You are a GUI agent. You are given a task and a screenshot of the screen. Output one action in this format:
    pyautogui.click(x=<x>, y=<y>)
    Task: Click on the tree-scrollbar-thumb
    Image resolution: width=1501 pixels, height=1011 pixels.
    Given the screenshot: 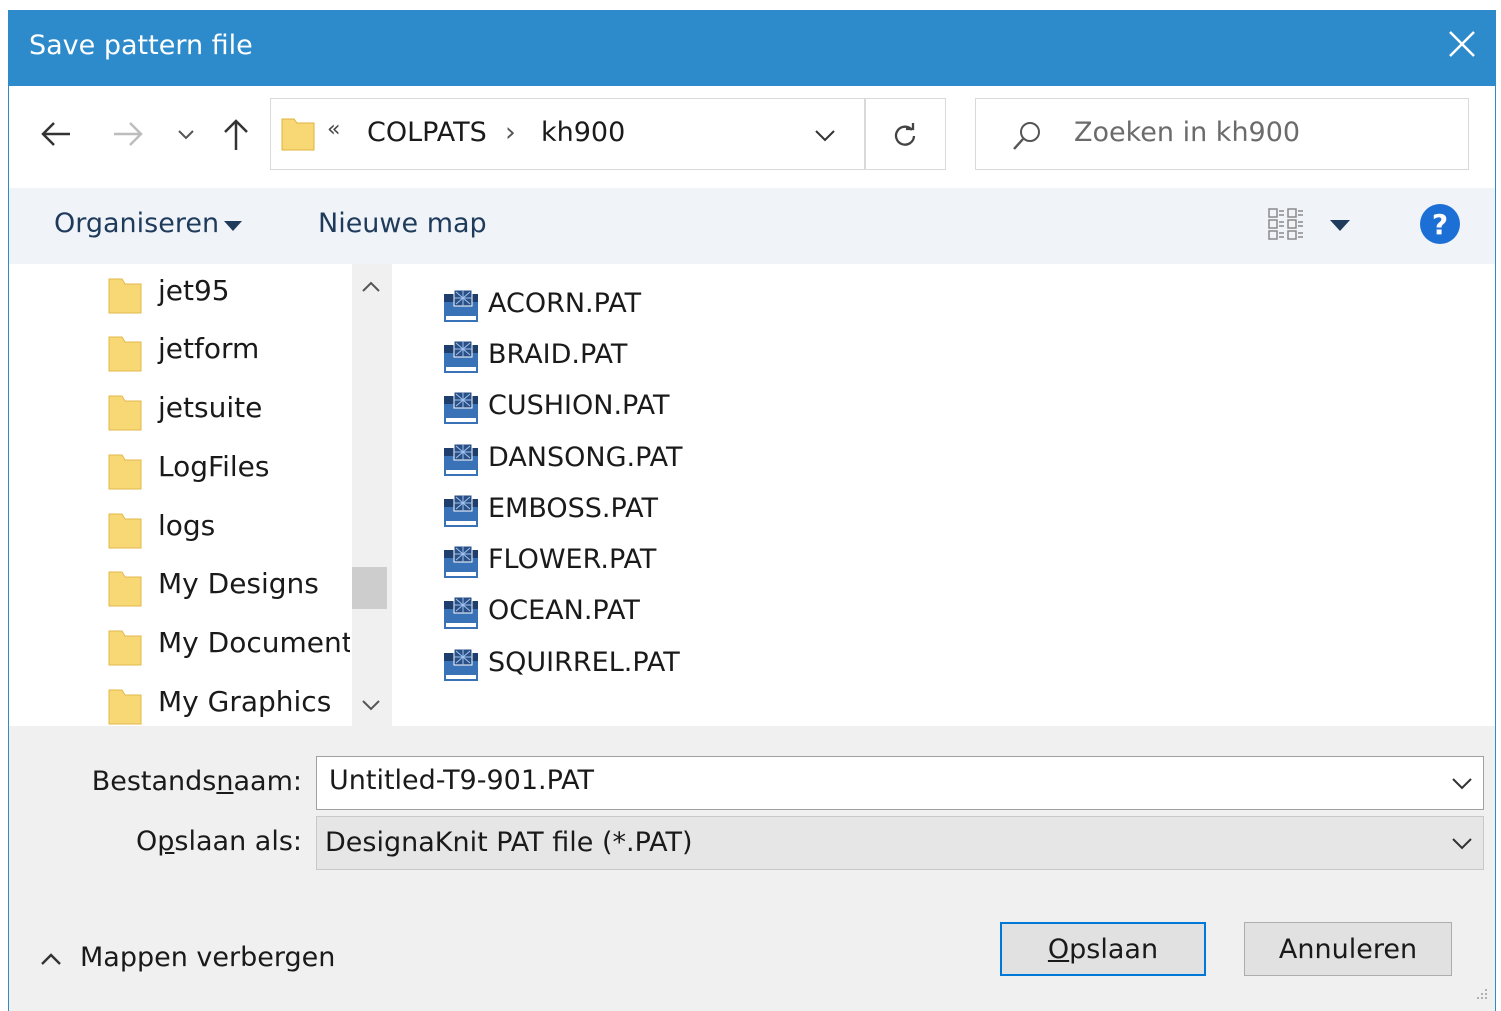 What is the action you would take?
    pyautogui.click(x=369, y=588)
    